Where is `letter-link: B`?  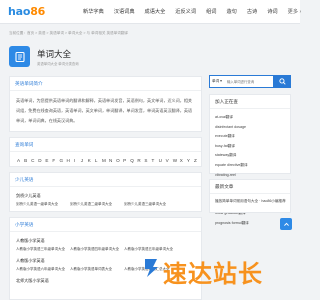 letter-link: B is located at coordinates (27, 160).